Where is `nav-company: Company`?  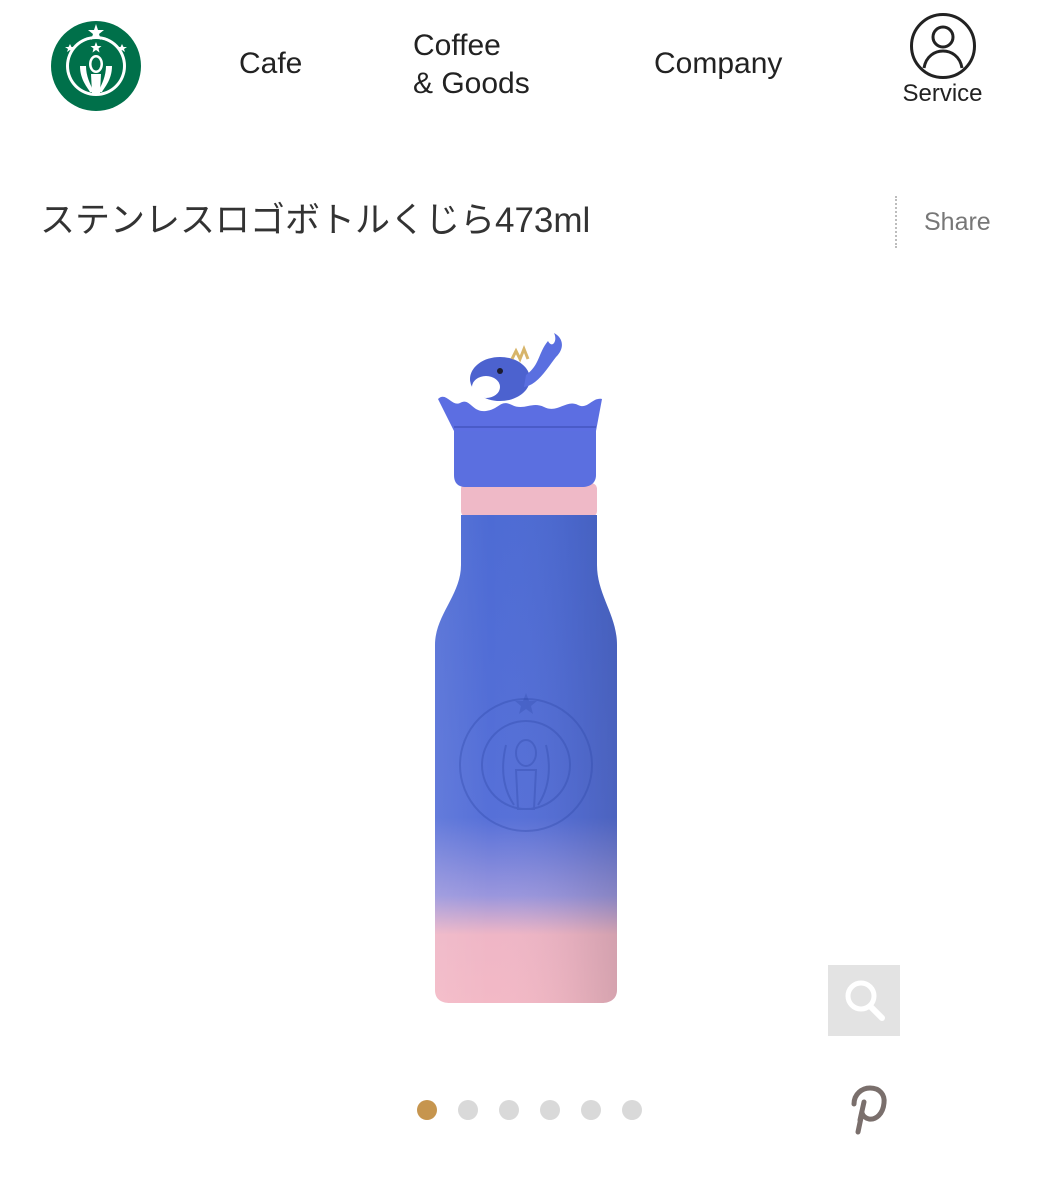
nav-company: Company is located at coordinates (718, 64).